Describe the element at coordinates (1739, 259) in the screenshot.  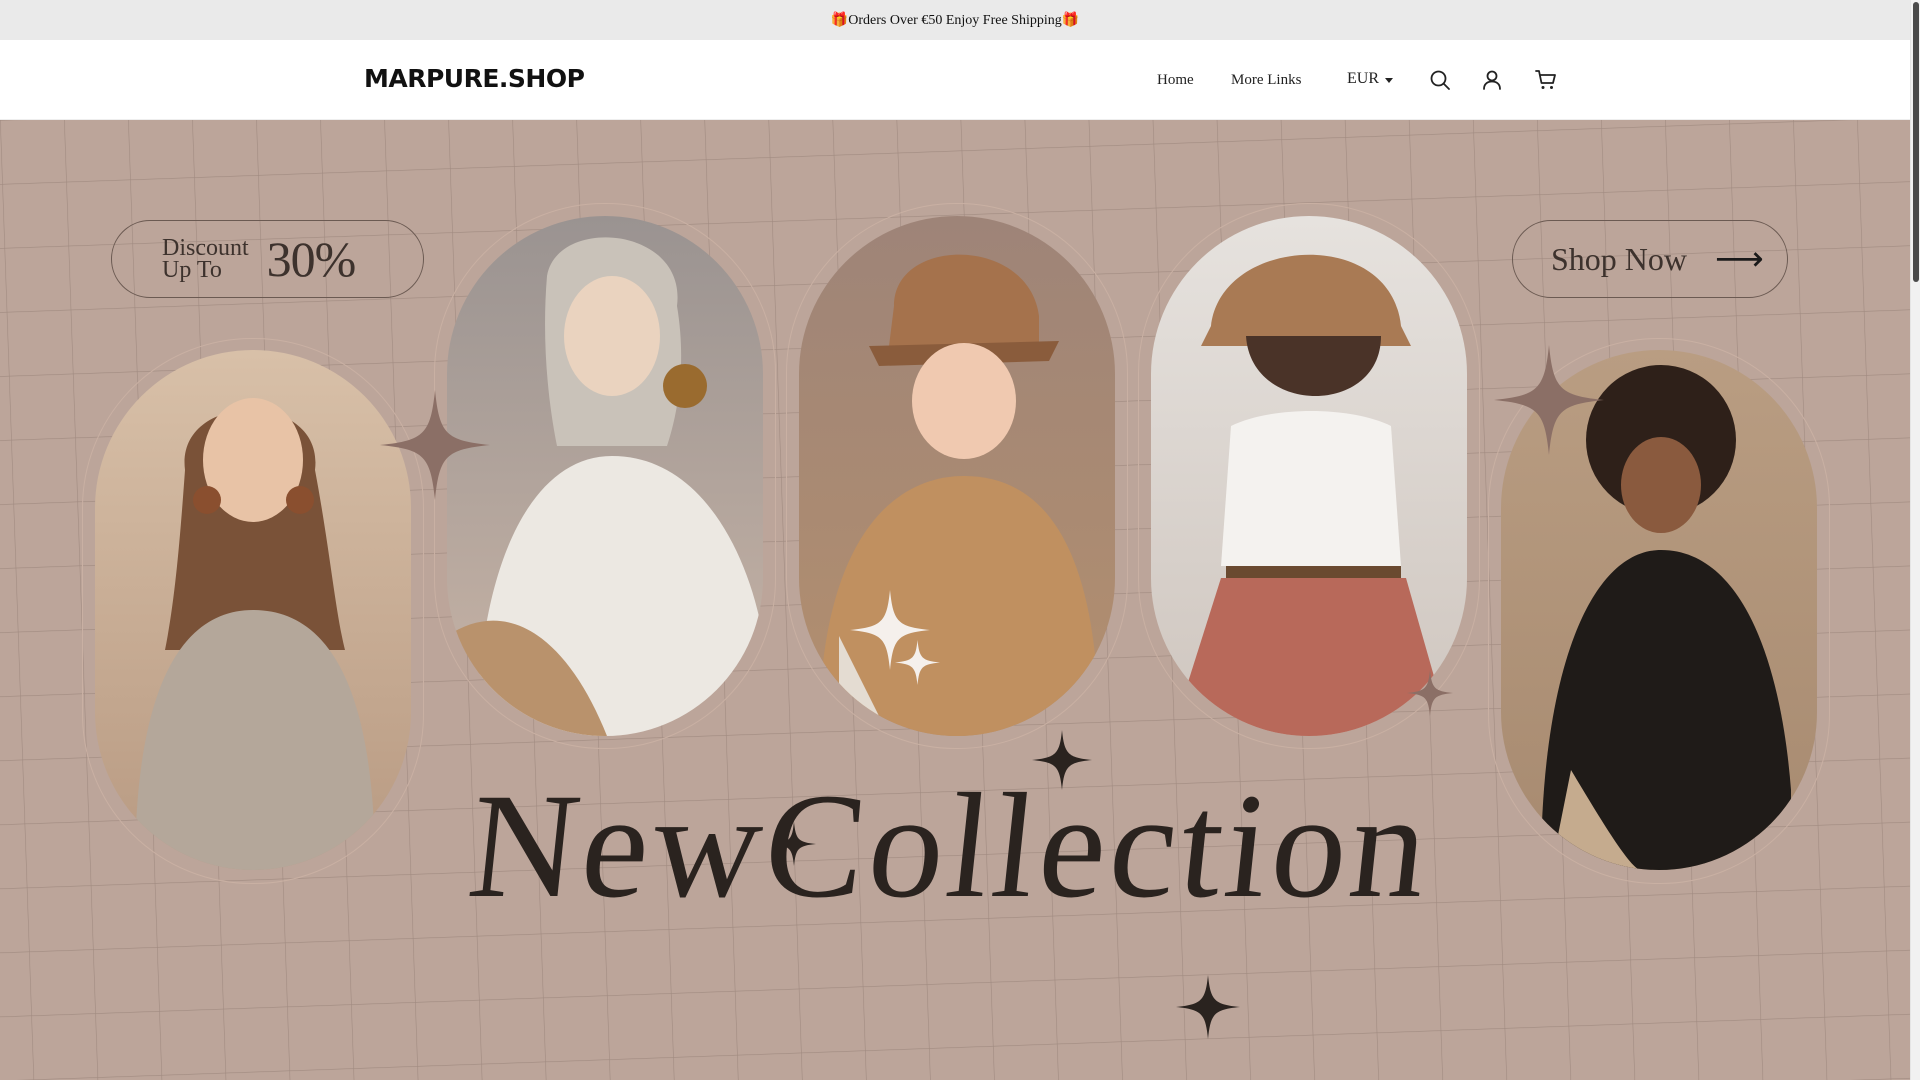
I see `arrow-right-icon: ⟶` at that location.